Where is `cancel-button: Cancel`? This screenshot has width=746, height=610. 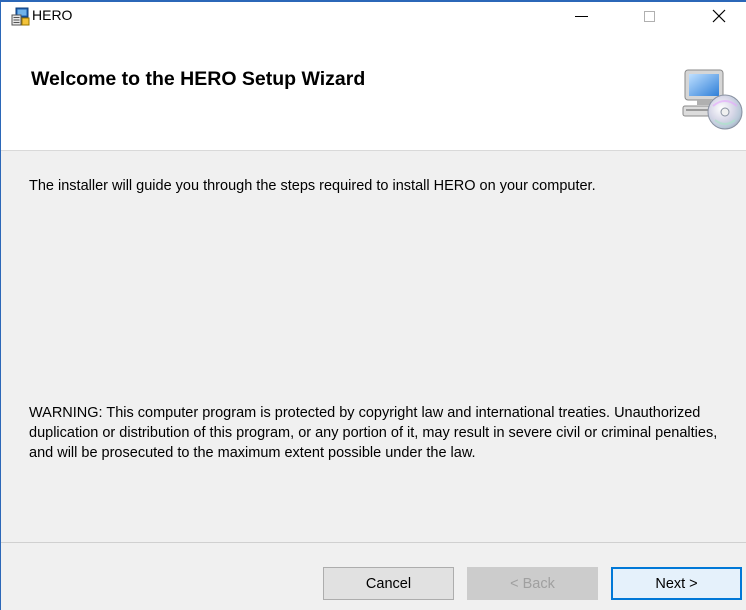
cancel-button: Cancel is located at coordinates (388, 583).